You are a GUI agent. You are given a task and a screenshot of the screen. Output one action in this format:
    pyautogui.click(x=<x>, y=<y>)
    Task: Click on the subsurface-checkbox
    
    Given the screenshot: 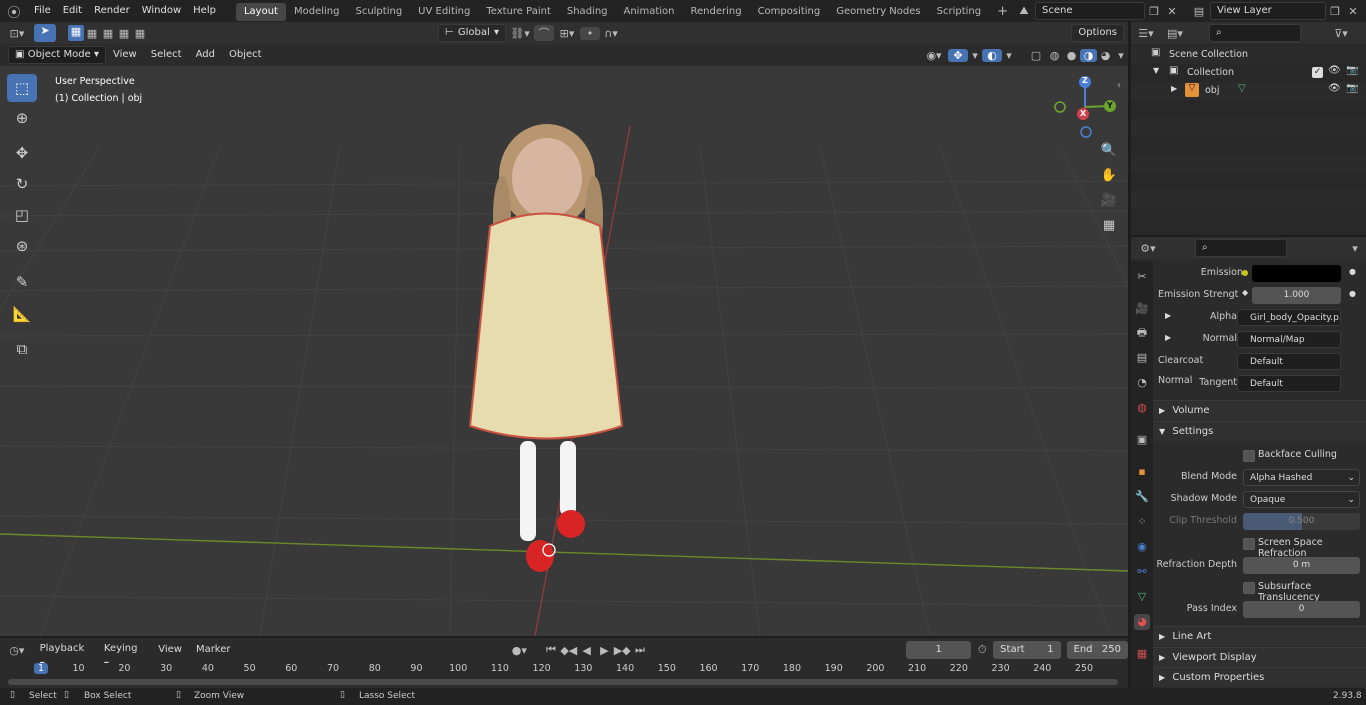 What is the action you would take?
    pyautogui.click(x=1249, y=588)
    